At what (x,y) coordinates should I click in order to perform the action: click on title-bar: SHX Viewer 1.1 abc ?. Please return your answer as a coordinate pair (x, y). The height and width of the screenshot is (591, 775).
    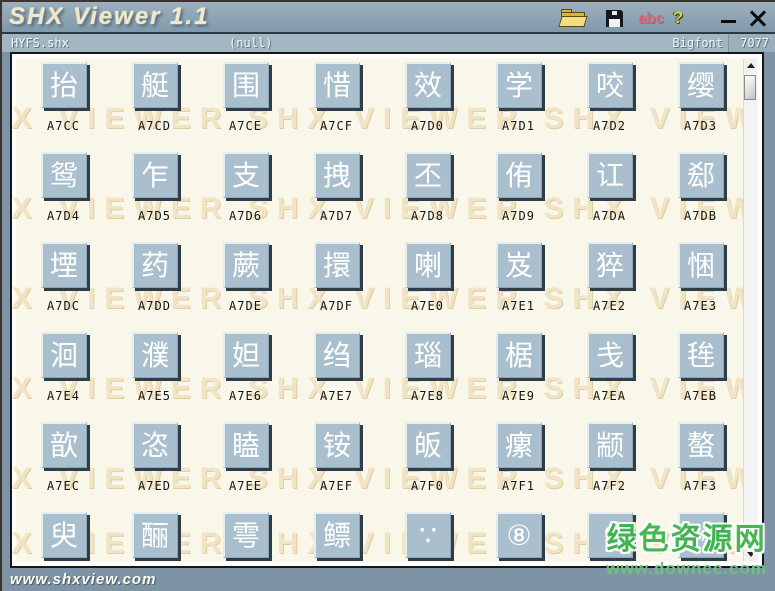
    Looking at the image, I should click on (388, 17).